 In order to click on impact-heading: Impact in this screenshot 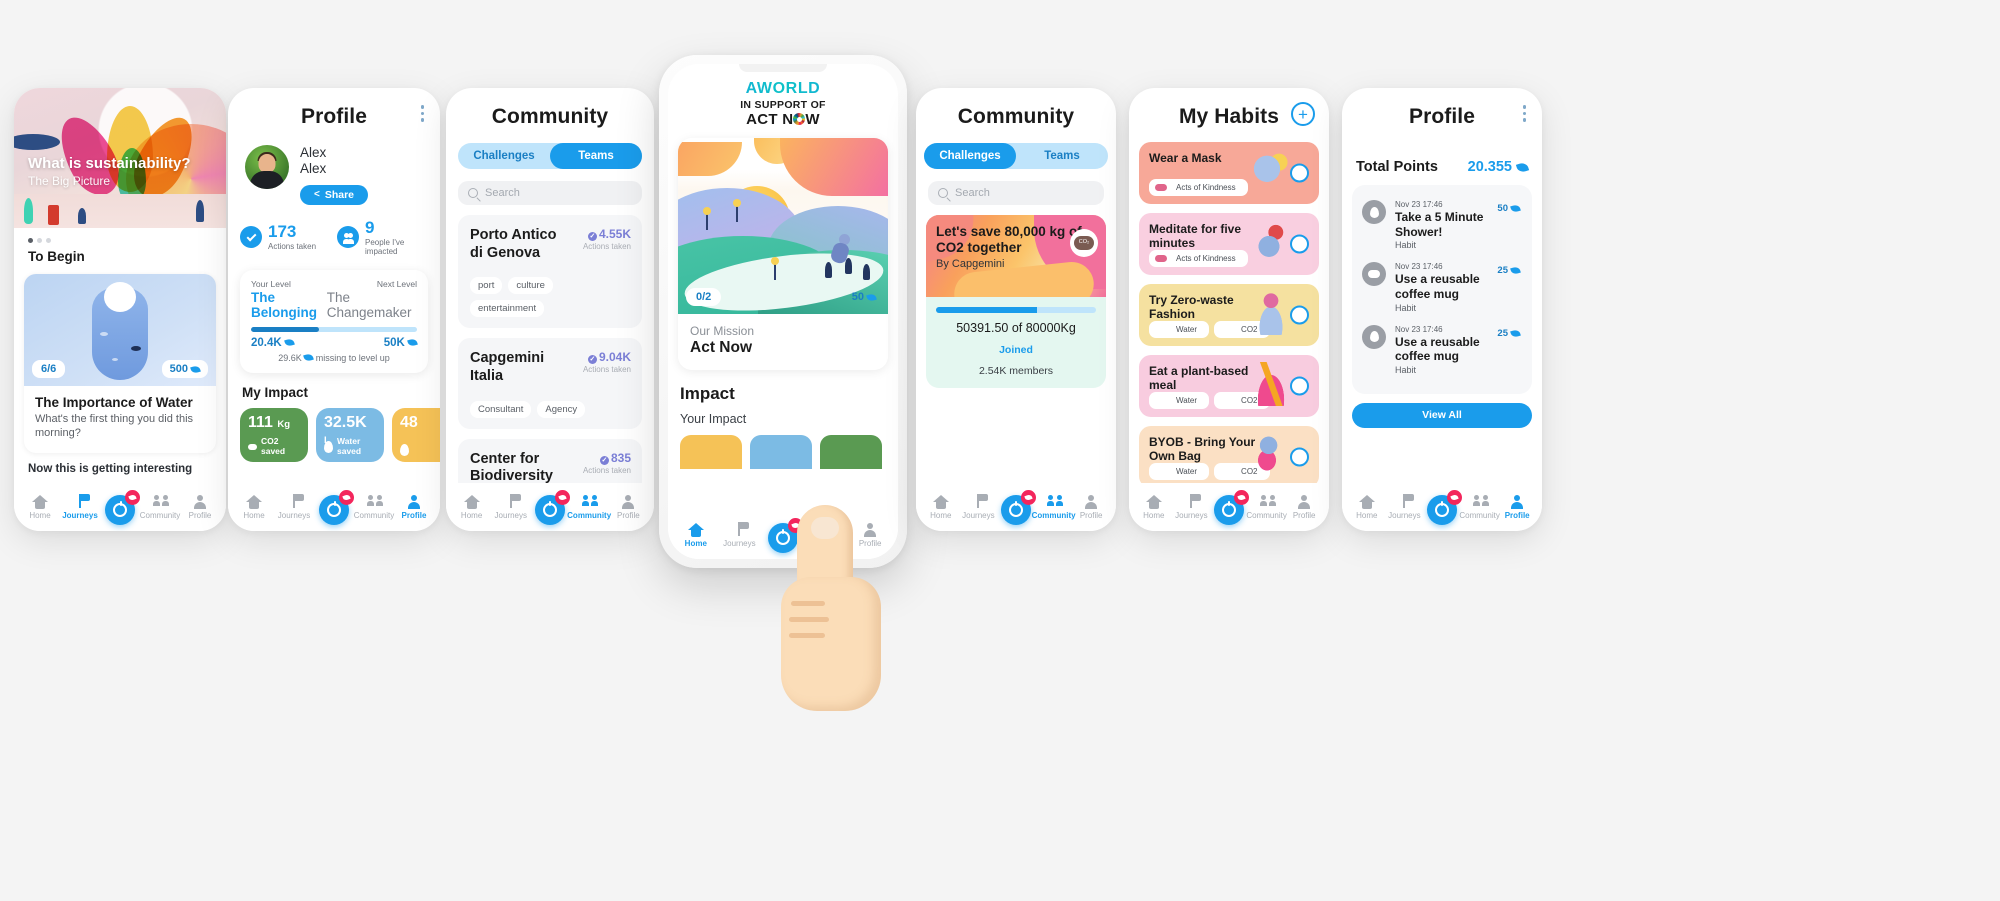, I will do `click(707, 393)`.